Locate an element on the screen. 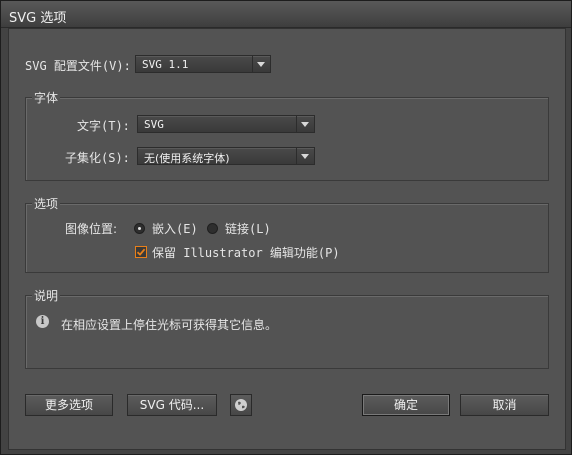  checkmark-icon is located at coordinates (141, 252).